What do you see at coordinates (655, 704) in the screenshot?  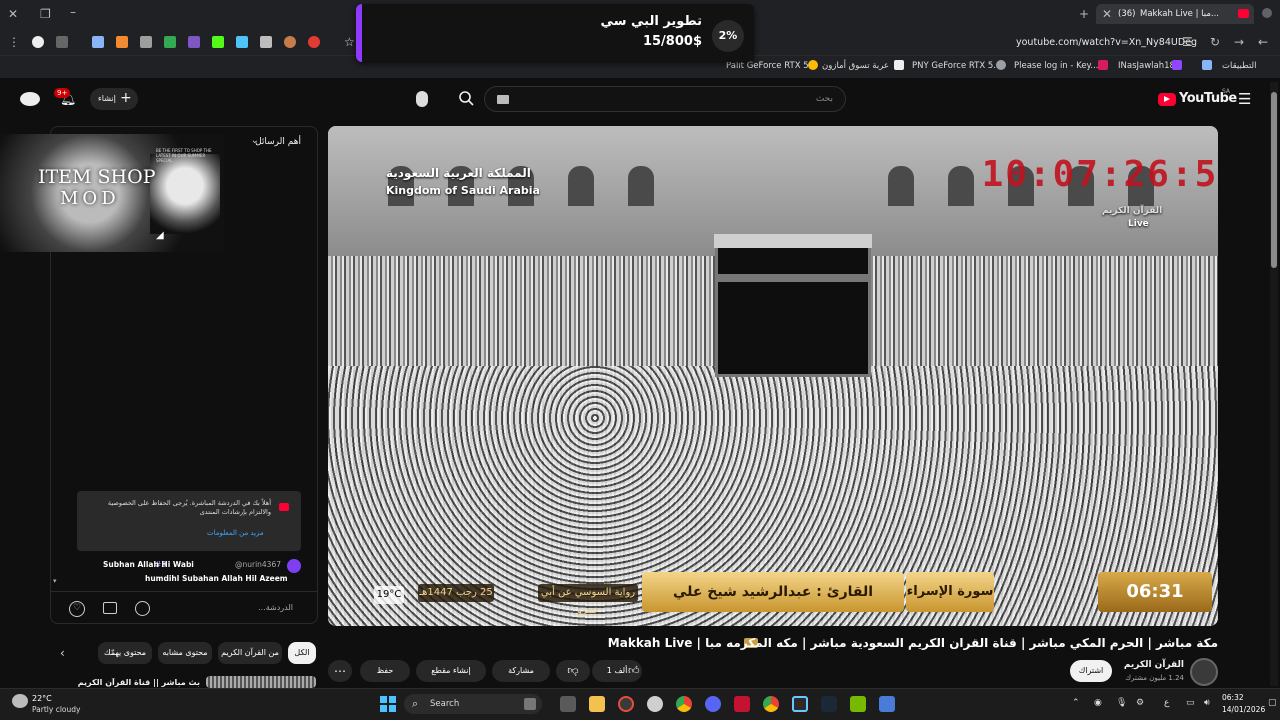 I see `settings-gear-icon` at bounding box center [655, 704].